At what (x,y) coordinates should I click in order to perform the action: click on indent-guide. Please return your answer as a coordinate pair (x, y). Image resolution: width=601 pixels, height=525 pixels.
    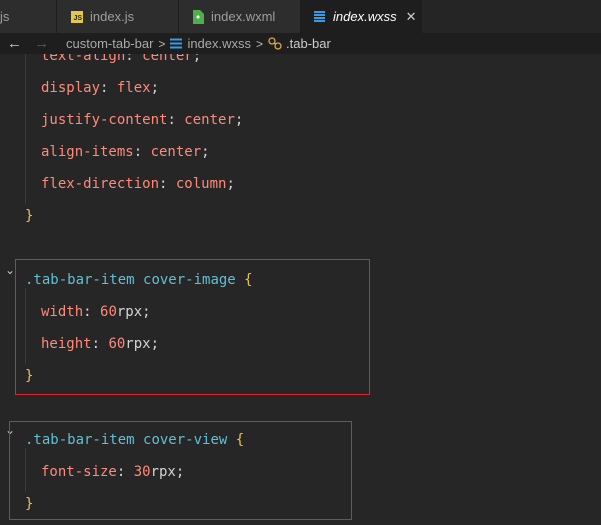
    Looking at the image, I should click on (25, 129).